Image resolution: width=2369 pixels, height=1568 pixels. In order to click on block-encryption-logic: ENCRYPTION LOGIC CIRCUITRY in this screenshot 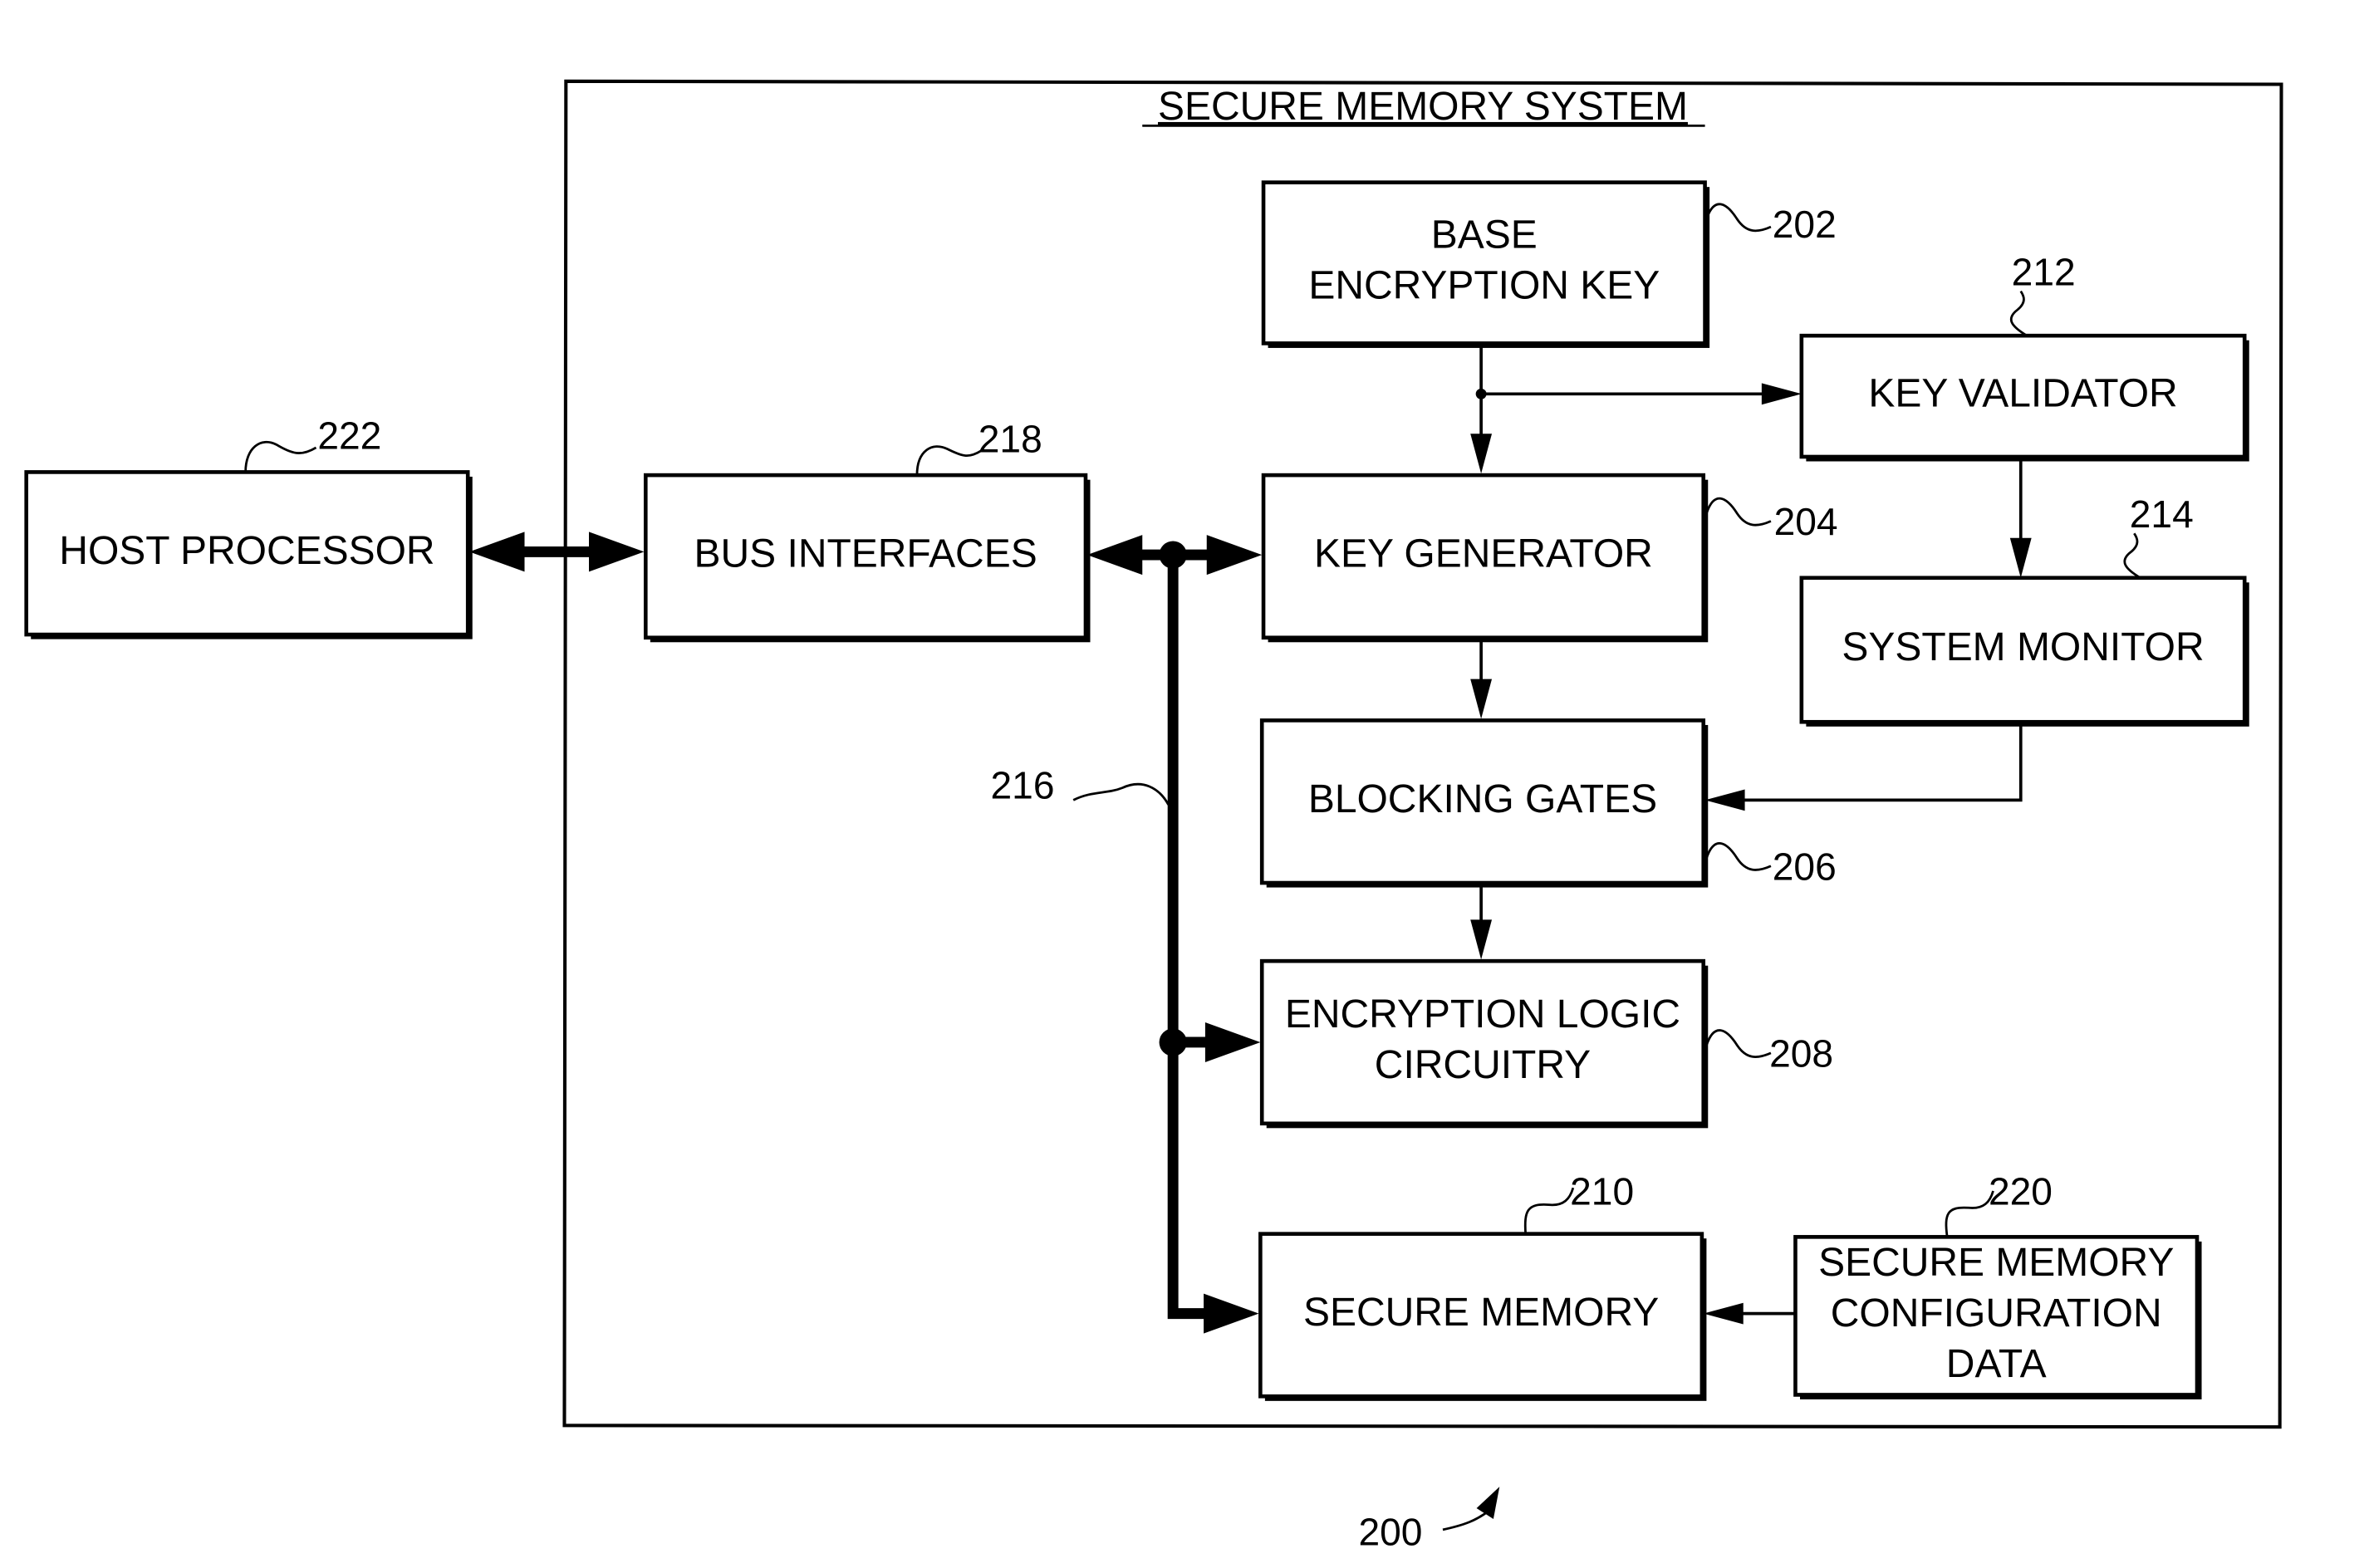, I will do `click(1484, 1043)`.